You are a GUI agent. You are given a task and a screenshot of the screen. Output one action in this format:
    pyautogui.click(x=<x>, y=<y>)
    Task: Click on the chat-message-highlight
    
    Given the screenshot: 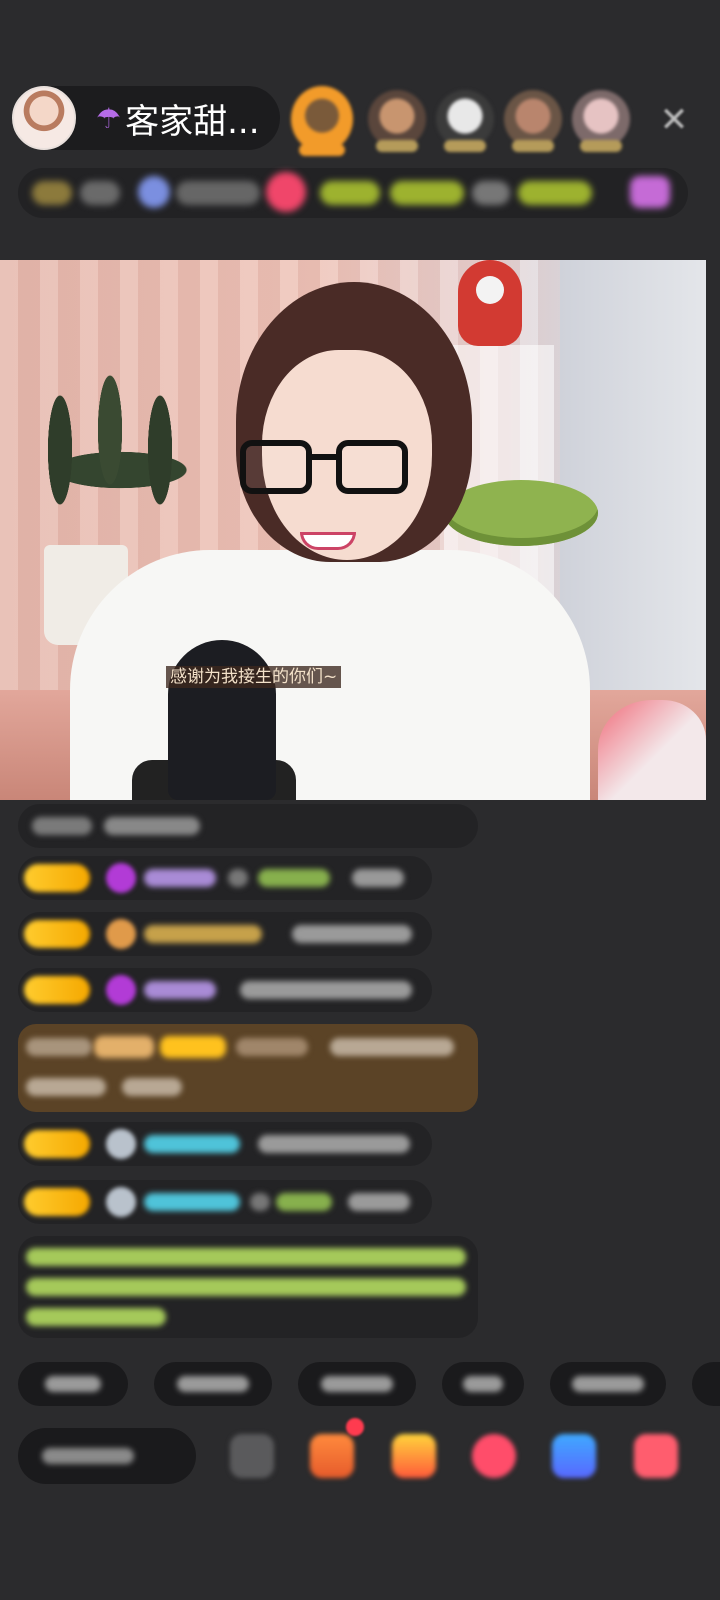 What is the action you would take?
    pyautogui.click(x=248, y=1068)
    